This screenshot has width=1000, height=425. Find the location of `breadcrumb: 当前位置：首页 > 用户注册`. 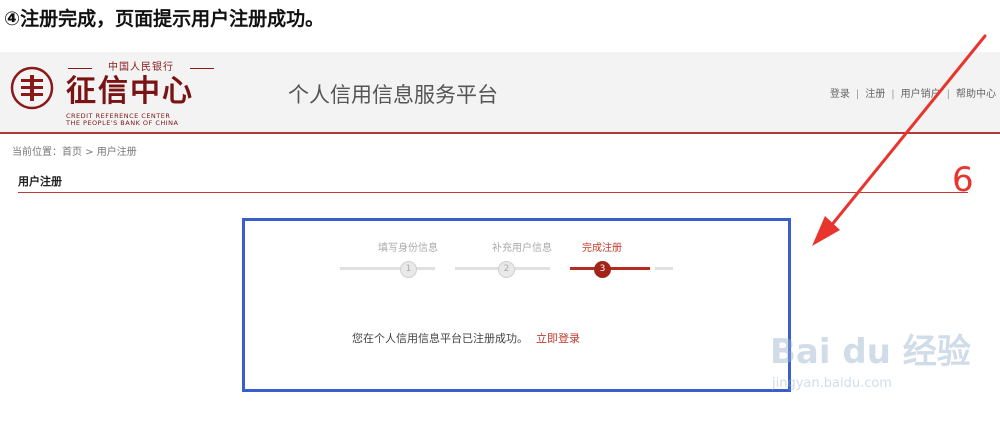

breadcrumb: 当前位置：首页 > 用户注册 is located at coordinates (74, 153).